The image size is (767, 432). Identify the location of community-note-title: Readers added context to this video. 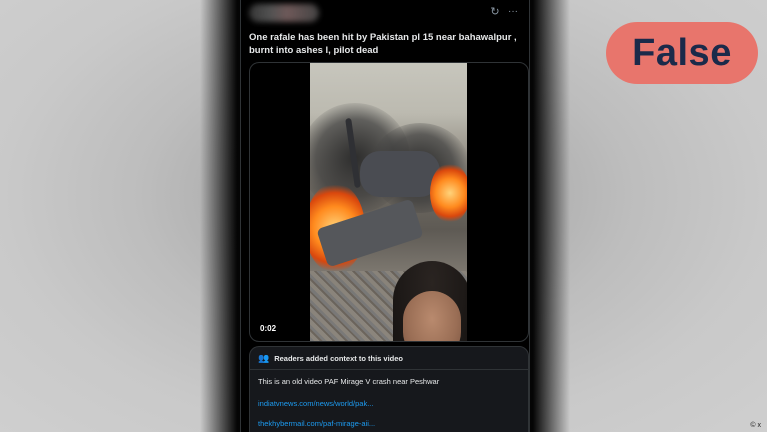
(338, 358).